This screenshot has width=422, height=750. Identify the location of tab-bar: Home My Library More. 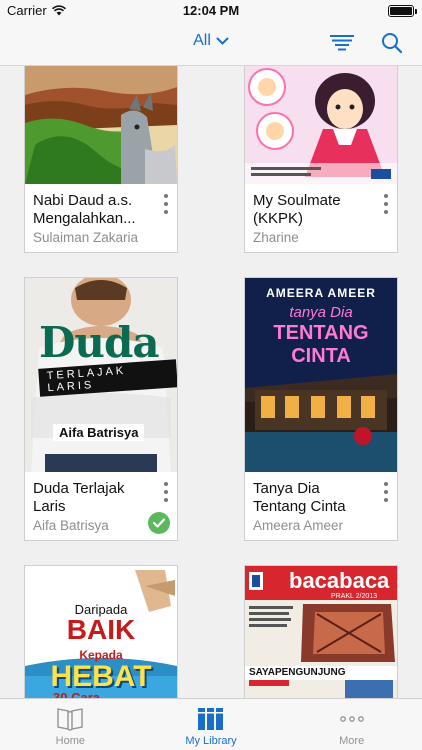
(211, 724).